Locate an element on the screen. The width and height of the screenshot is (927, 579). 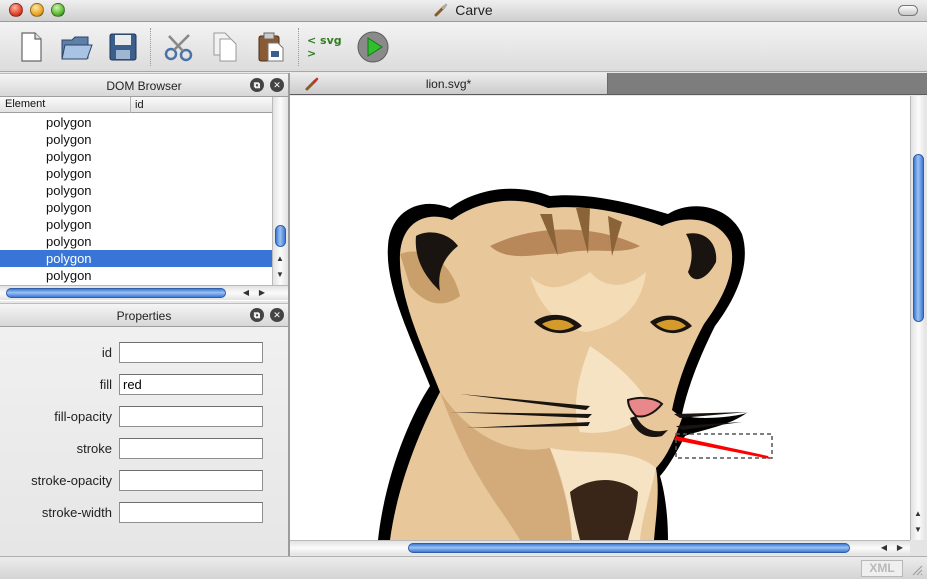
new-document-icon is located at coordinates (31, 47).